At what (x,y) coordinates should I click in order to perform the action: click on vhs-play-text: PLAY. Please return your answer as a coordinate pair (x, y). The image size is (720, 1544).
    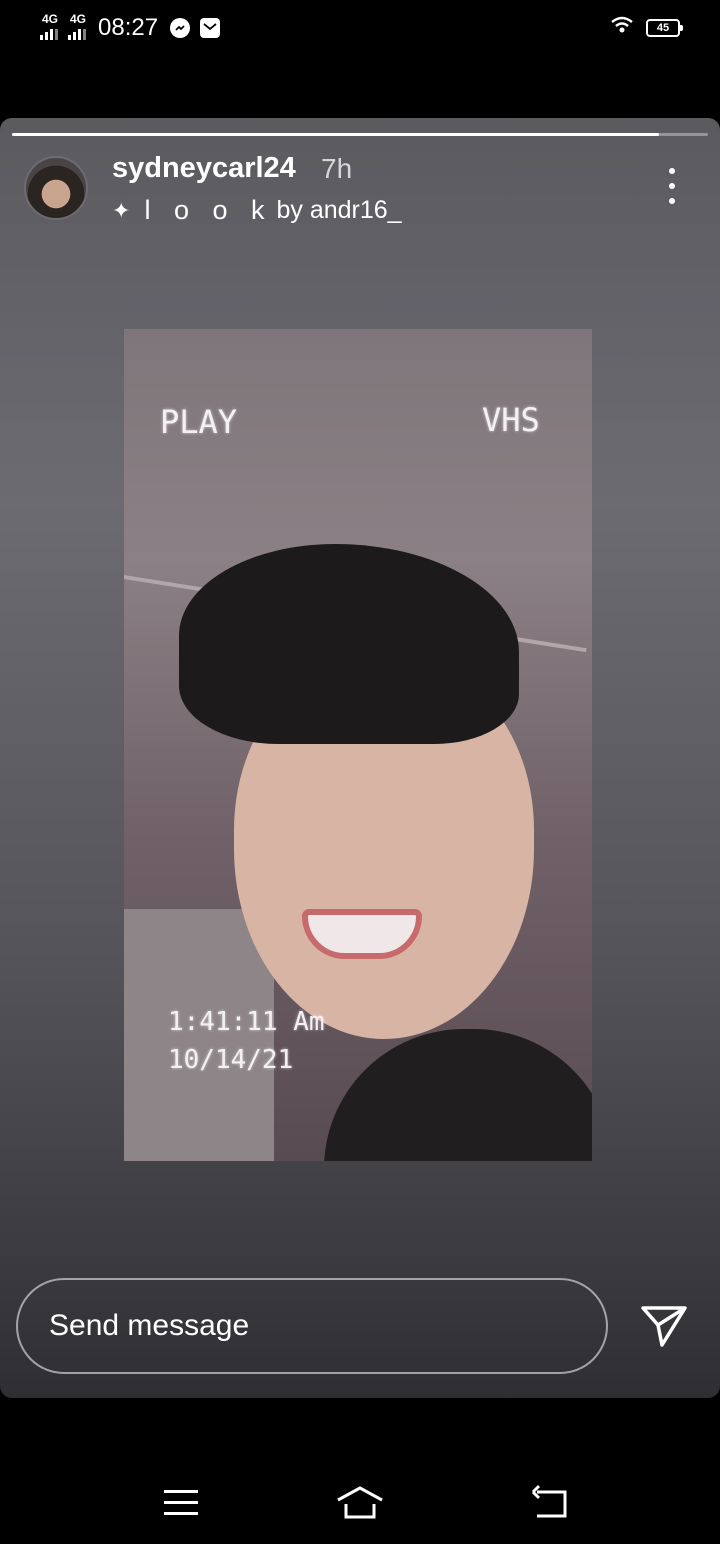
    Looking at the image, I should click on (199, 422).